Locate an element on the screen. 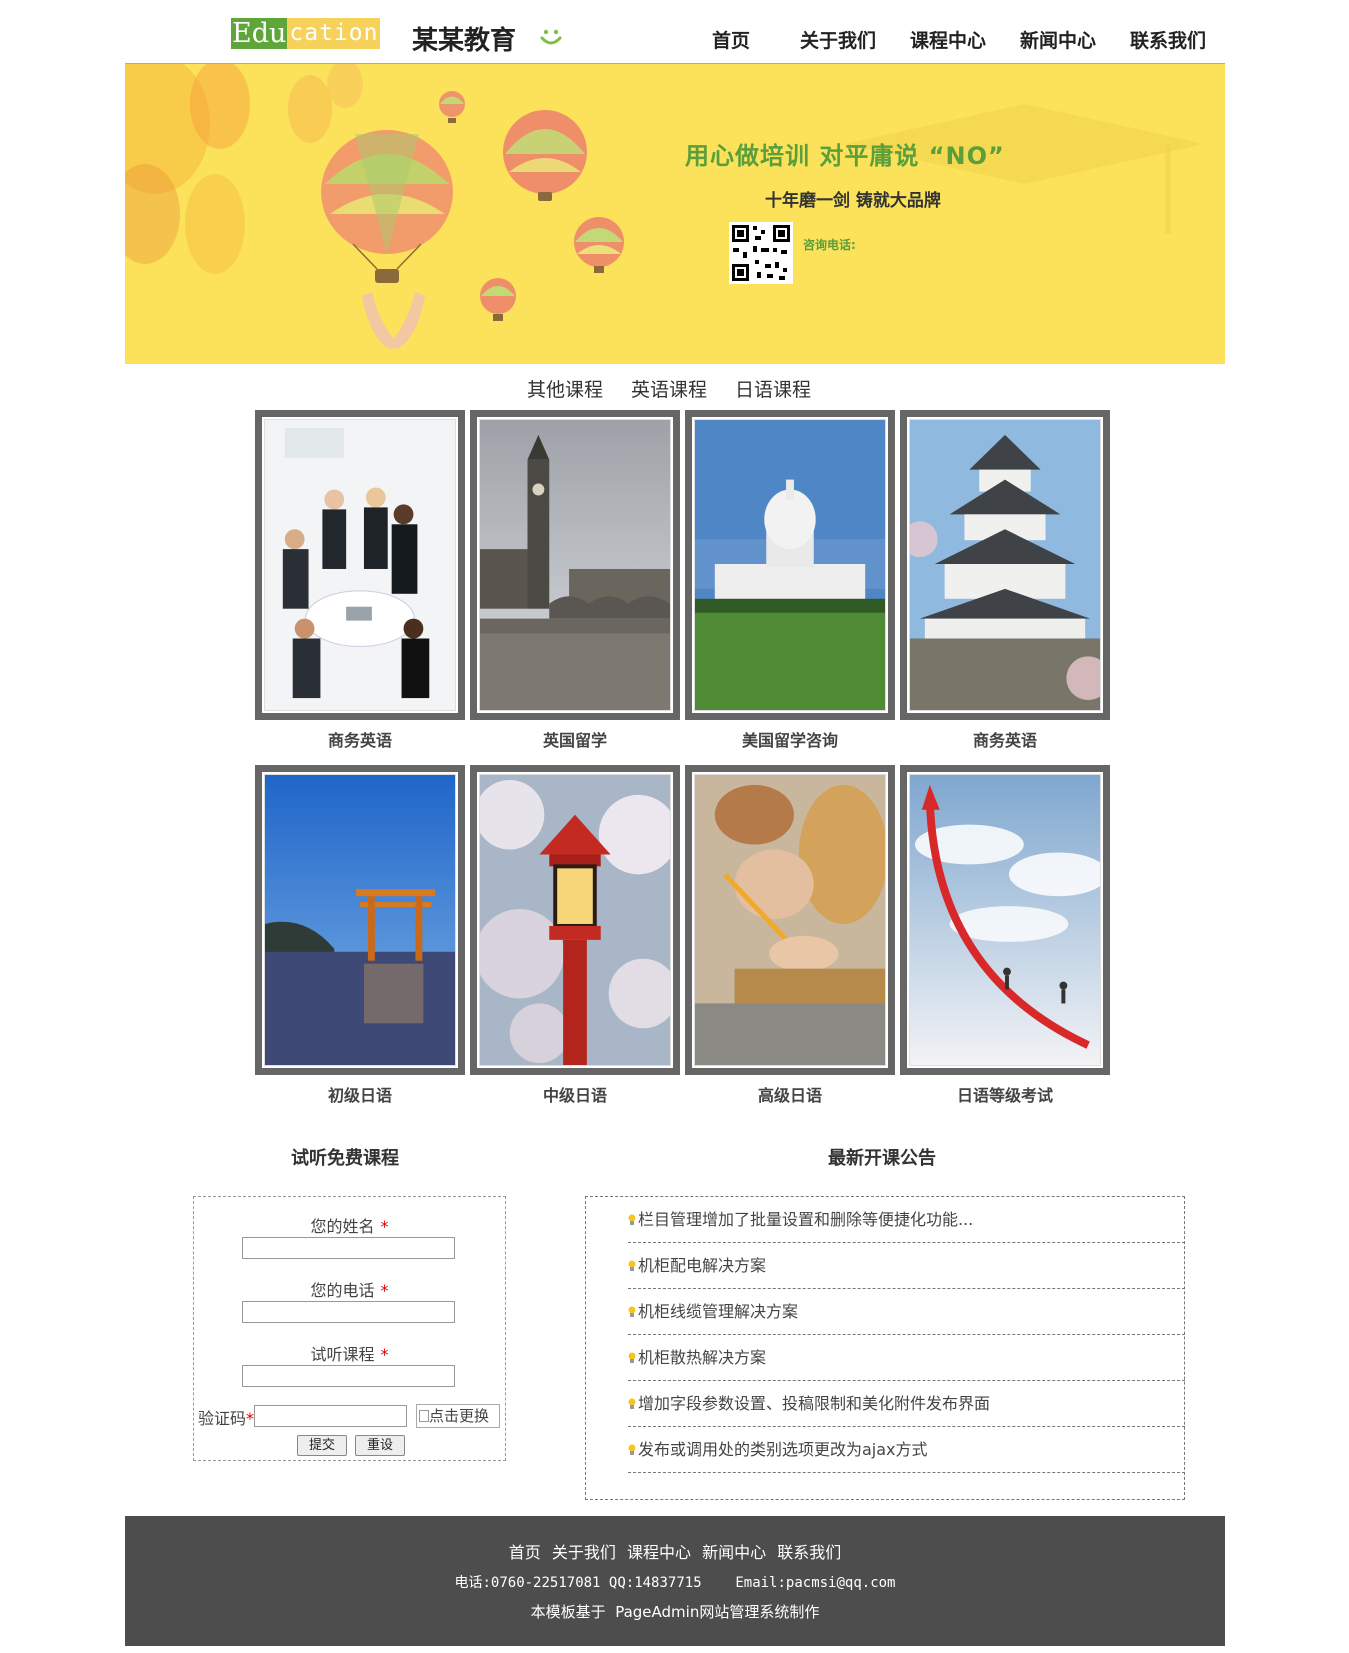  footer-powered-by: 本模板基于 PageAdmin网站管理系统制作 is located at coordinates (675, 1612).